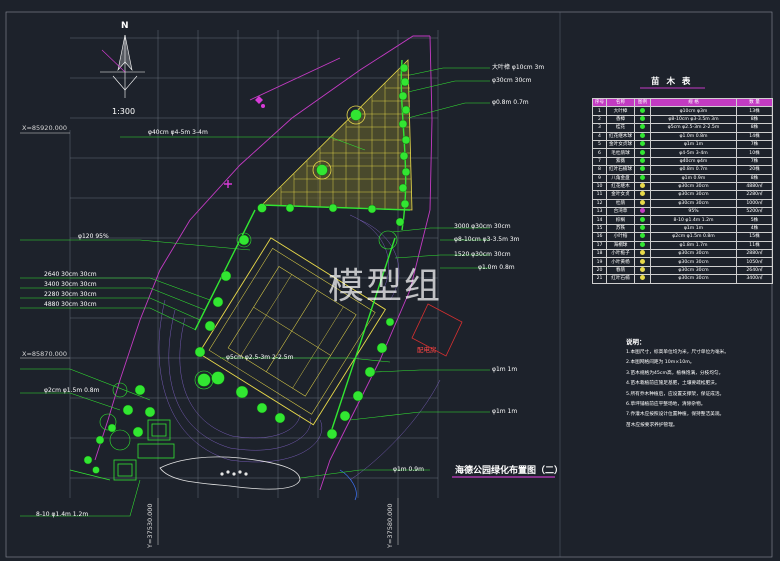  I want to click on label-left-5: φ2cm φ1.5m 0.8m, so click(72, 390).